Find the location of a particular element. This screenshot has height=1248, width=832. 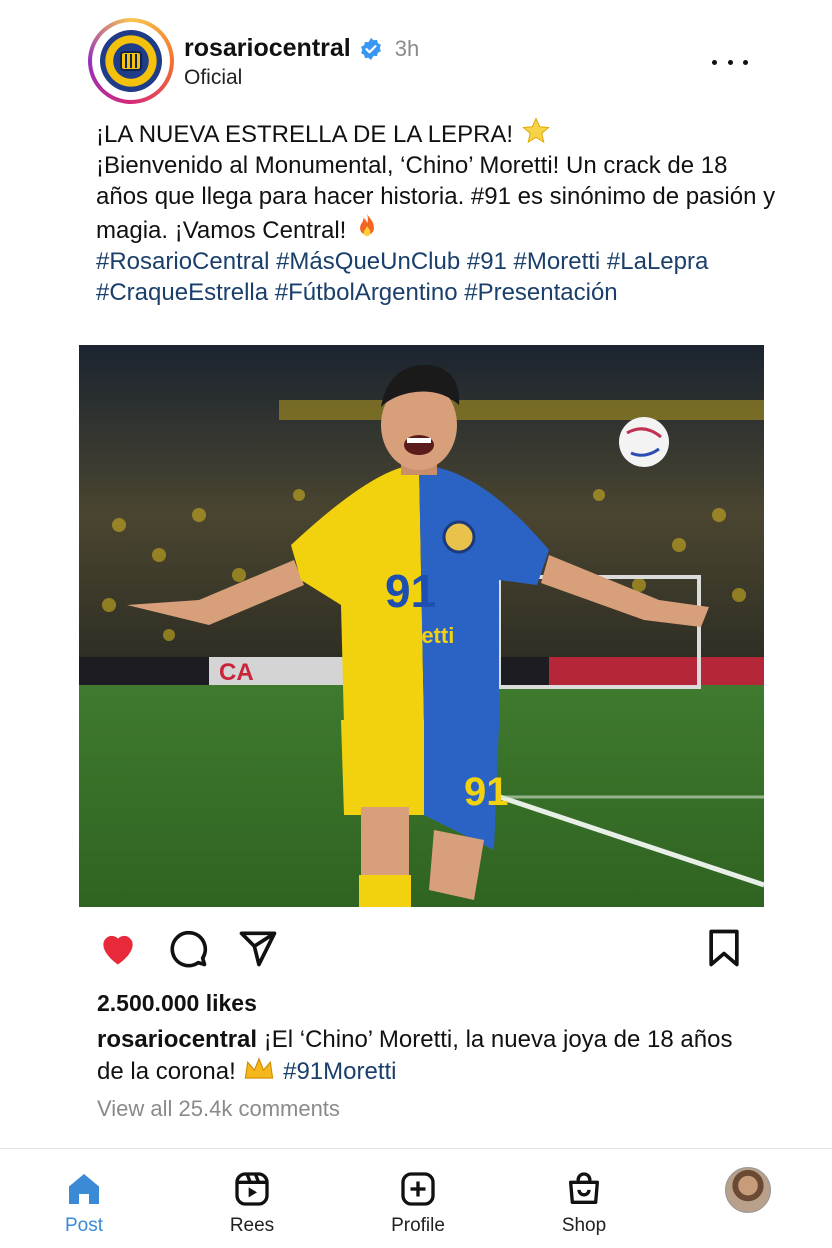

tab-post: Post is located at coordinates (84, 1203).